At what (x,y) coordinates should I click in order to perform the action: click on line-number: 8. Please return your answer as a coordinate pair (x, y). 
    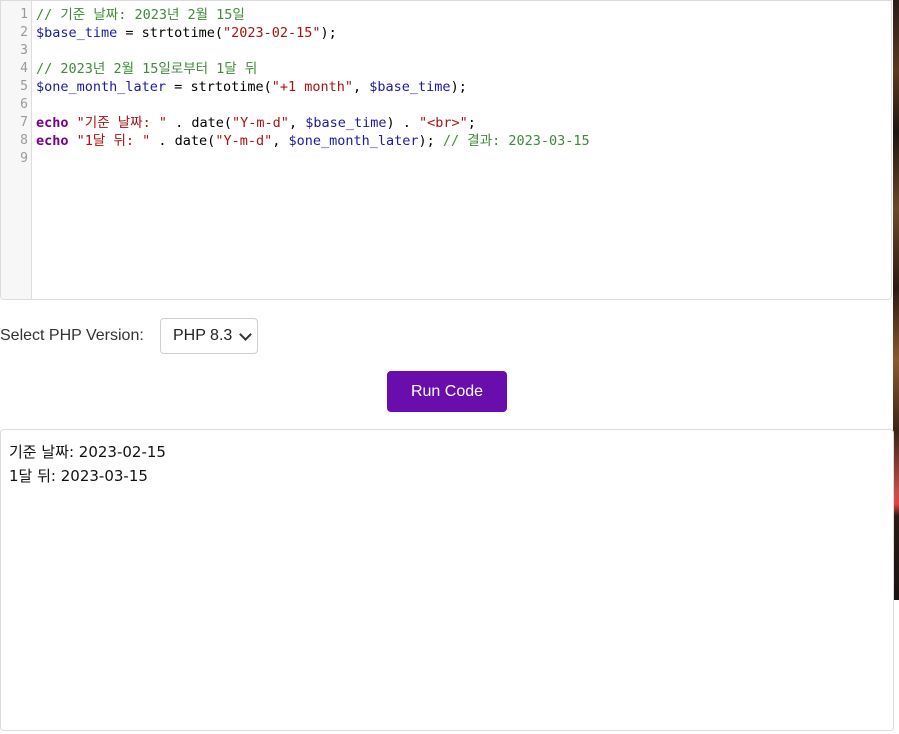
    Looking at the image, I should click on (24, 140).